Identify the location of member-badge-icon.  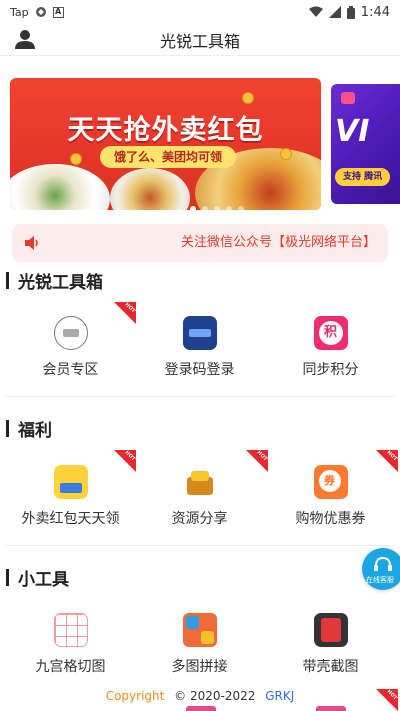
(70, 333).